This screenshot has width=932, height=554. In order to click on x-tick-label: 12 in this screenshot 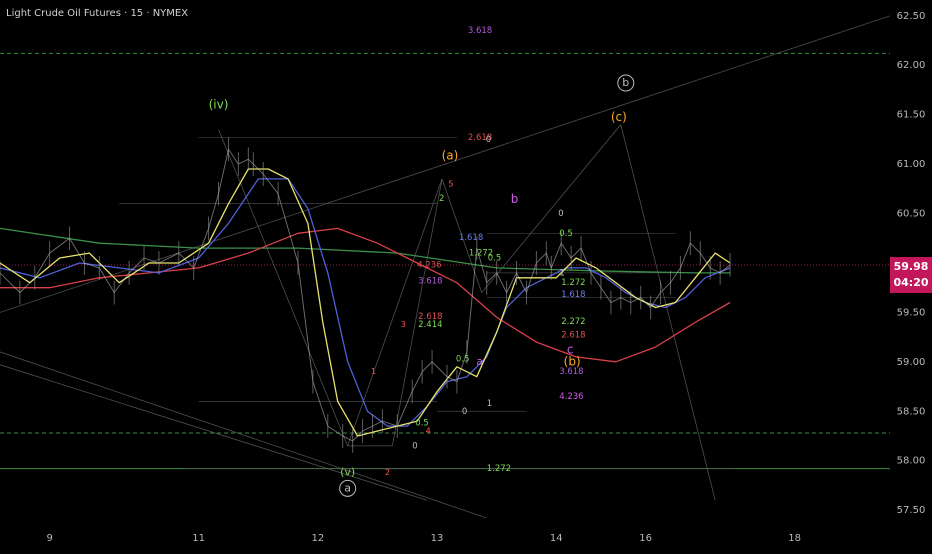, I will do `click(317, 538)`.